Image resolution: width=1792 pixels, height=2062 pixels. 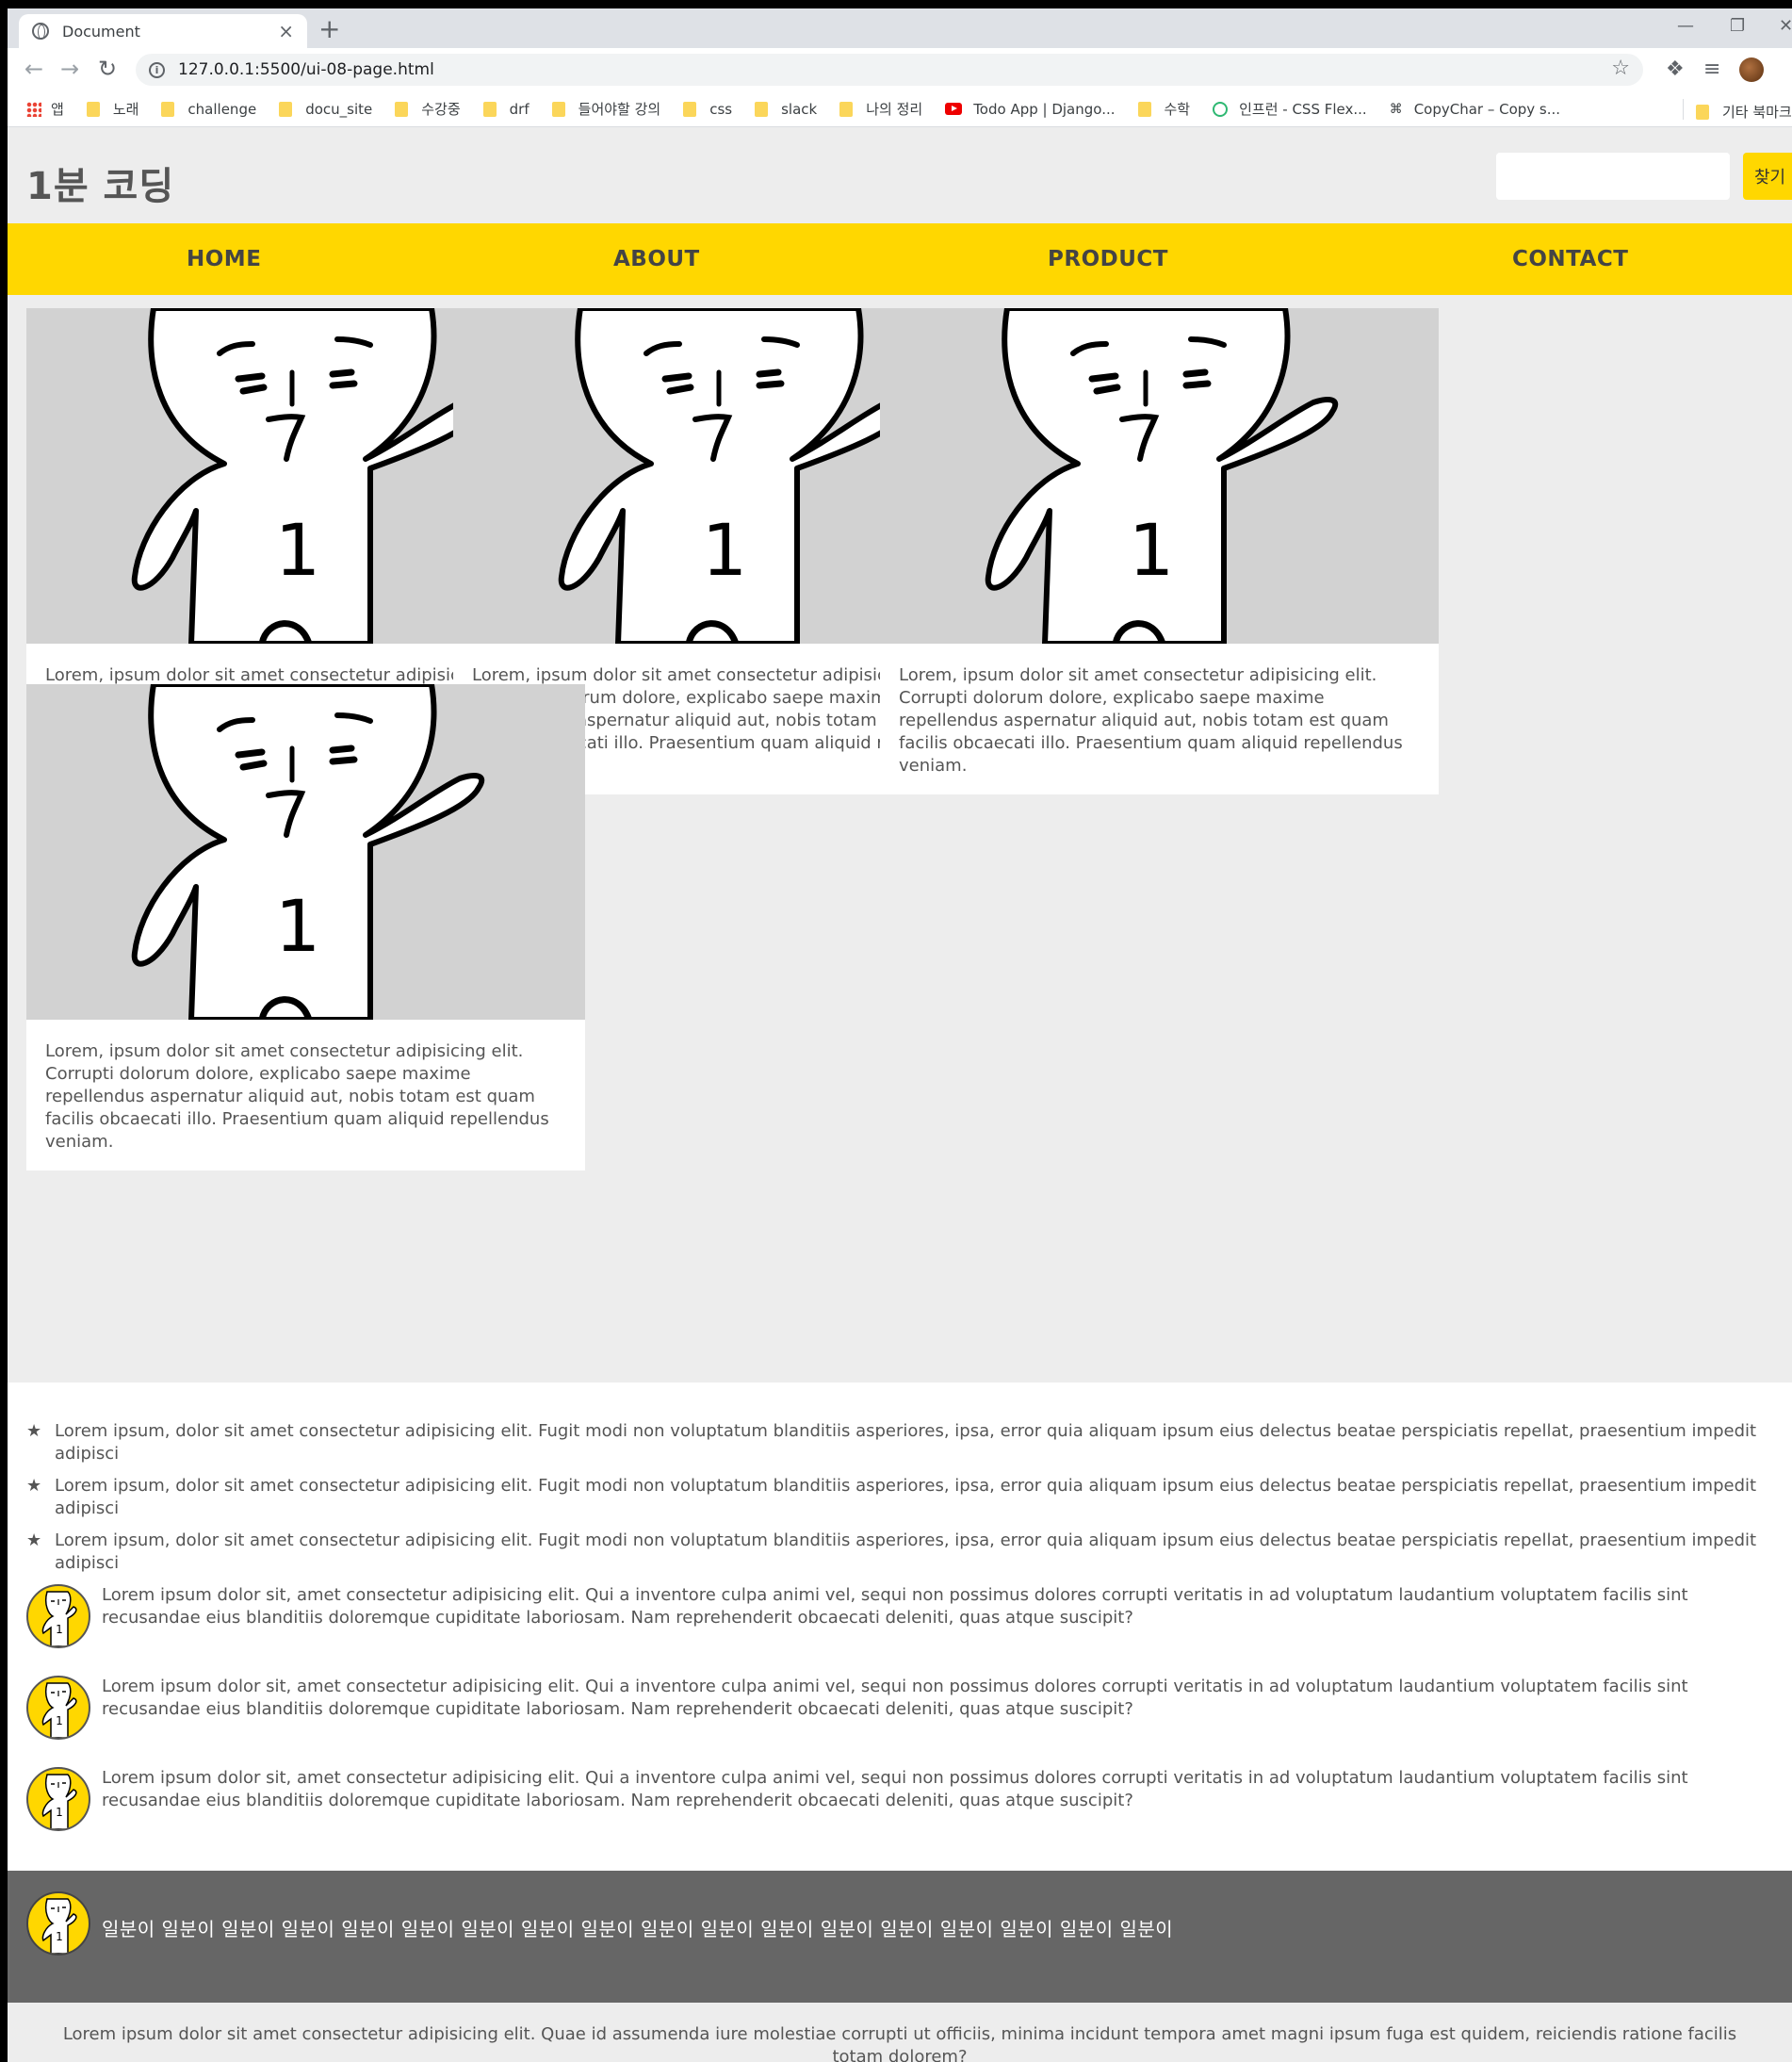 What do you see at coordinates (1676, 70) in the screenshot?
I see `extensions-icon: ❖` at bounding box center [1676, 70].